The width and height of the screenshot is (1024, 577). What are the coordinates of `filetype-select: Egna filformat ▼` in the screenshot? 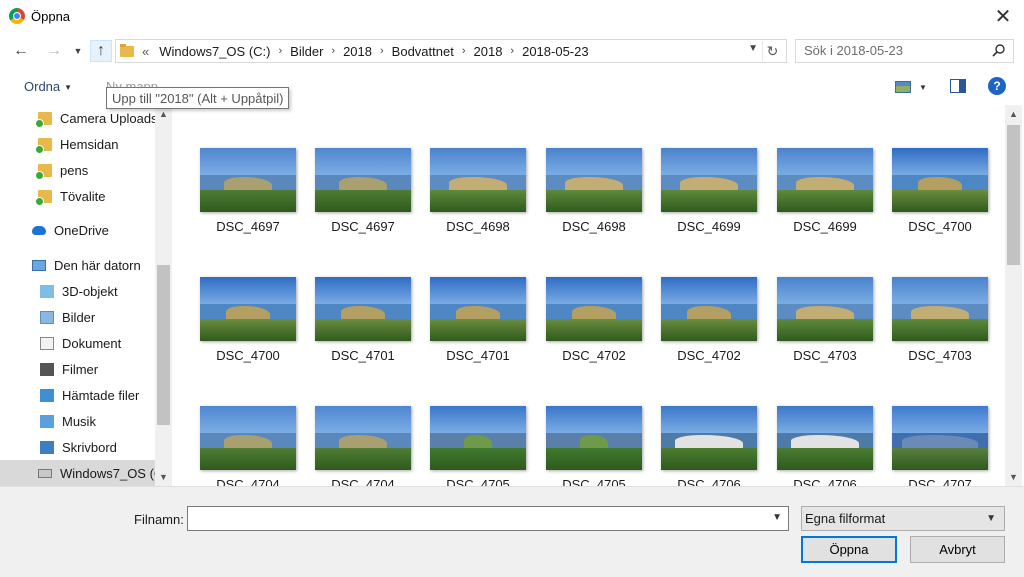 It's located at (903, 518).